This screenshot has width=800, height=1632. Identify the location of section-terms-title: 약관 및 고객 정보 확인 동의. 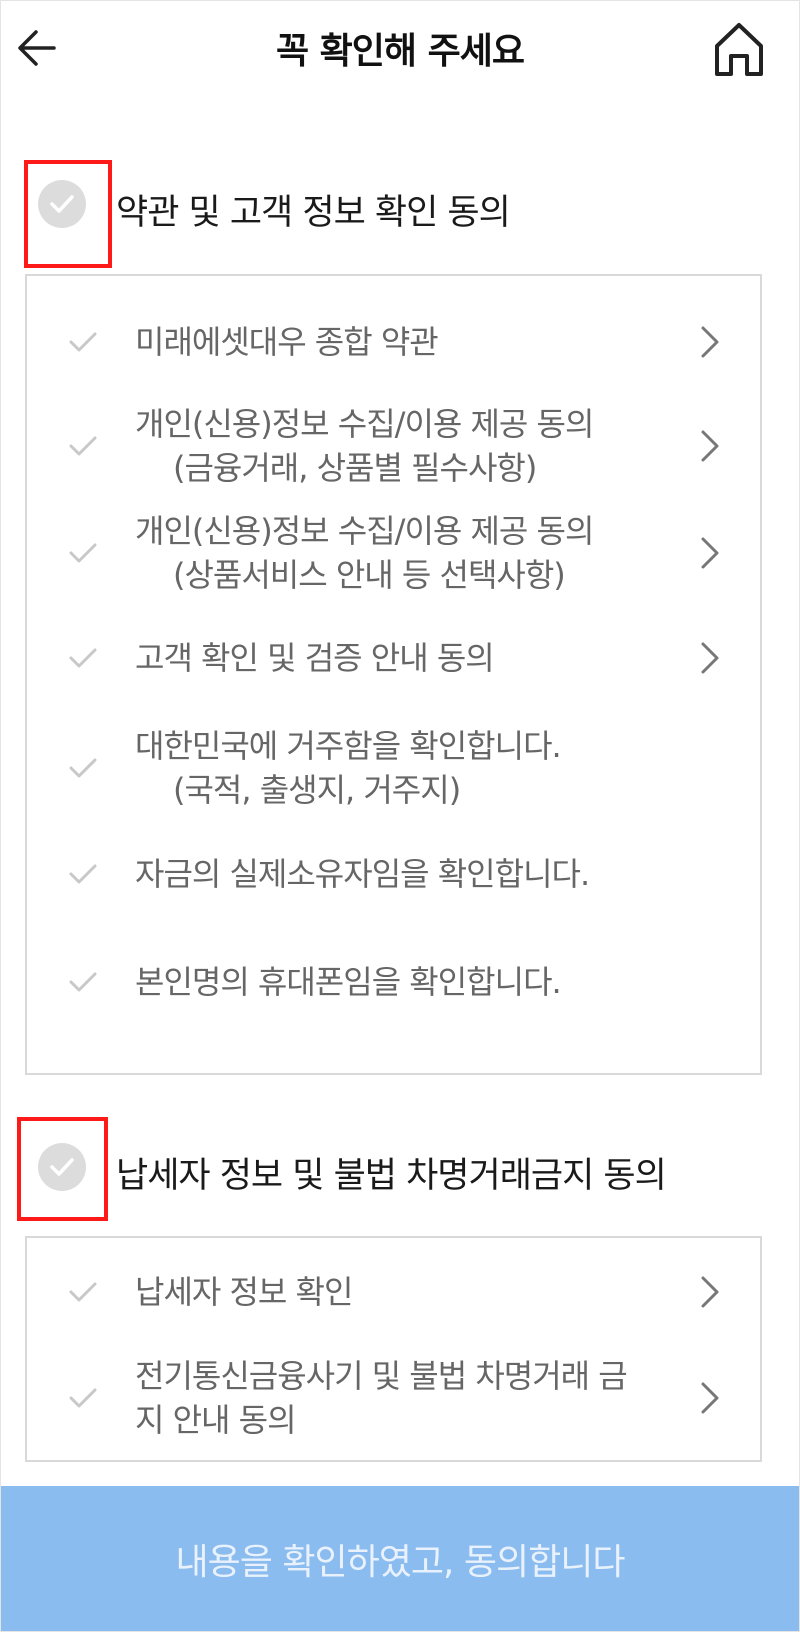
(313, 209).